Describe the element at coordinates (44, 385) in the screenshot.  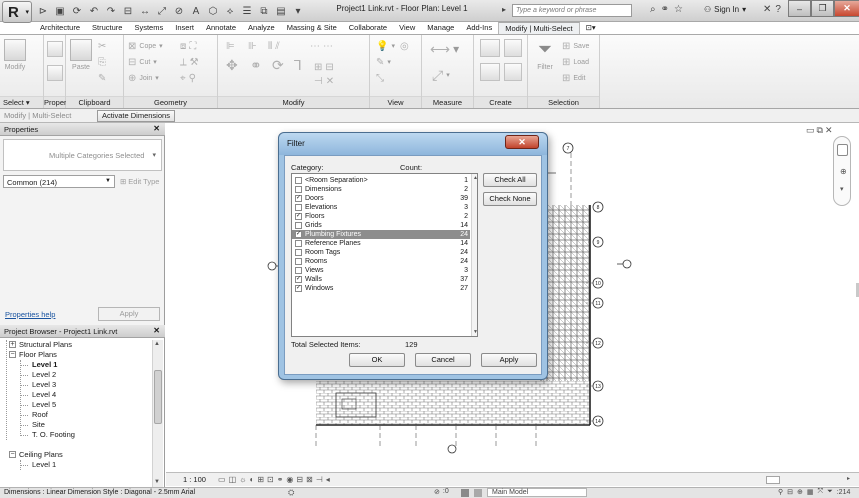
I see `tree-node-level-3: Level 3` at that location.